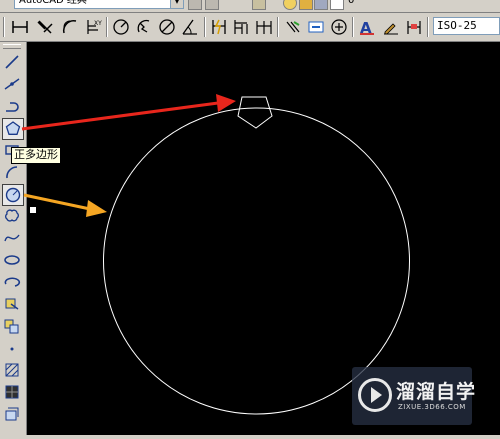  What do you see at coordinates (12, 84) in the screenshot?
I see `construction-line-icon` at bounding box center [12, 84].